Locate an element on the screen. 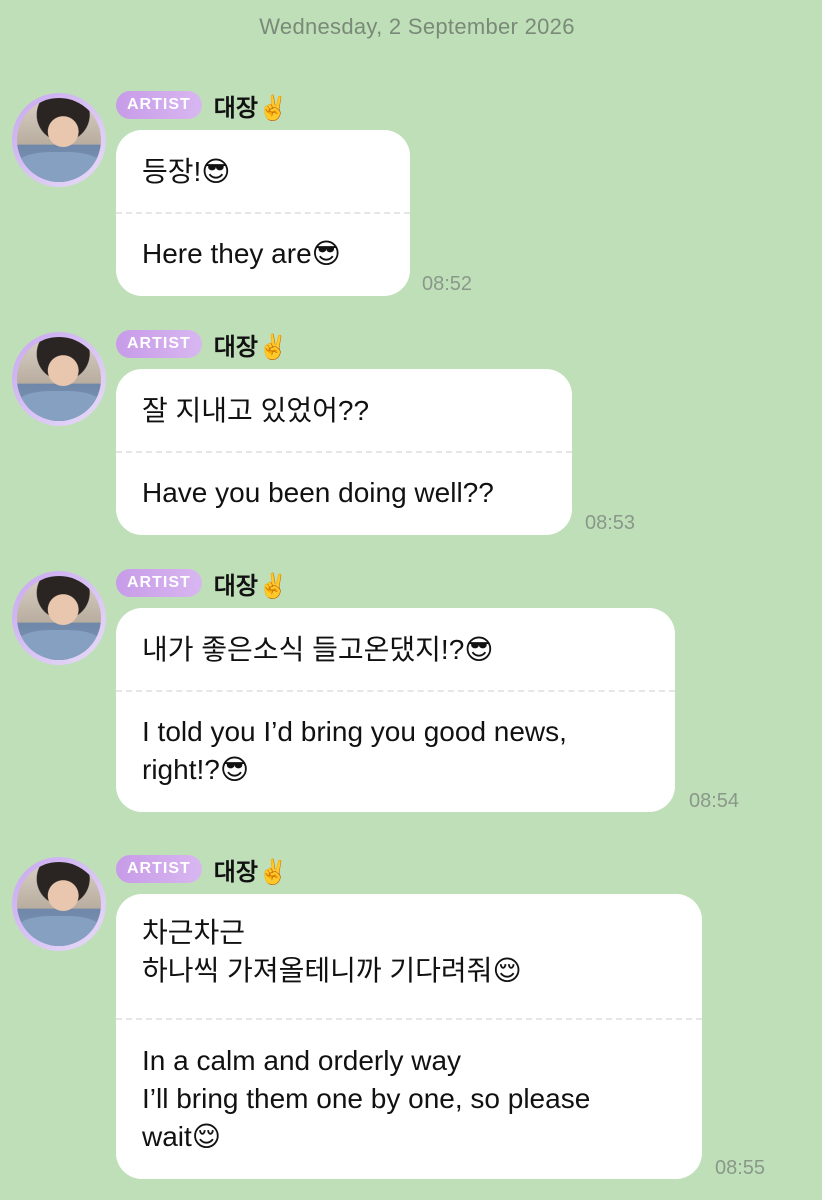  message-time: 08:53 is located at coordinates (610, 523).